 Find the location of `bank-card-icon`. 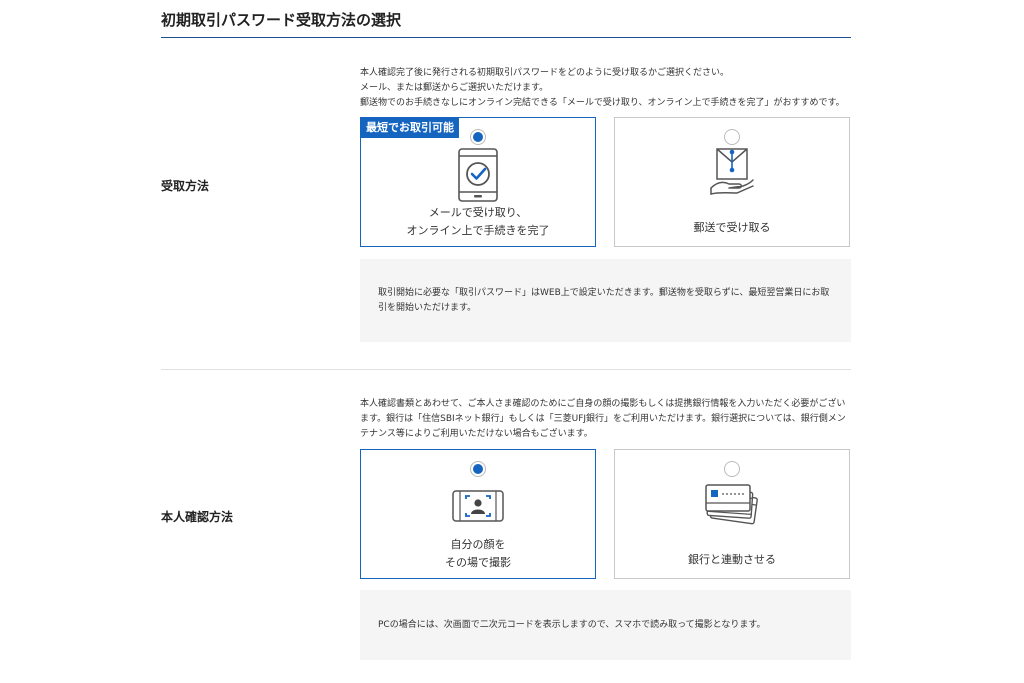

bank-card-icon is located at coordinates (732, 506).